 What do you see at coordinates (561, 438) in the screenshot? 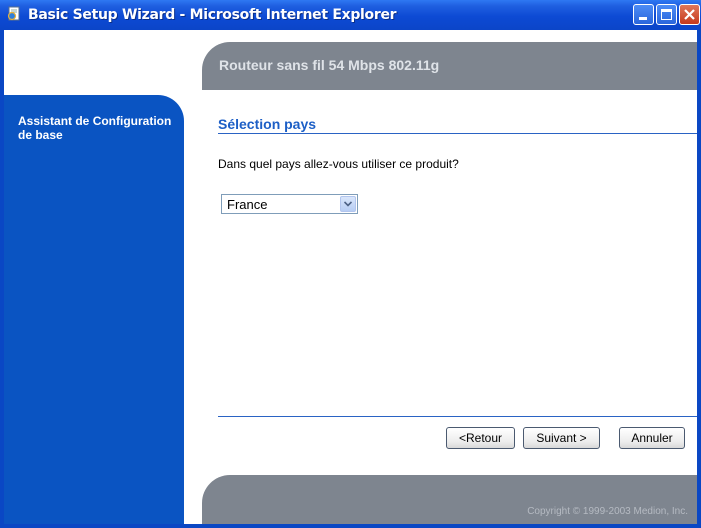
I see `next-button: Suivant >` at bounding box center [561, 438].